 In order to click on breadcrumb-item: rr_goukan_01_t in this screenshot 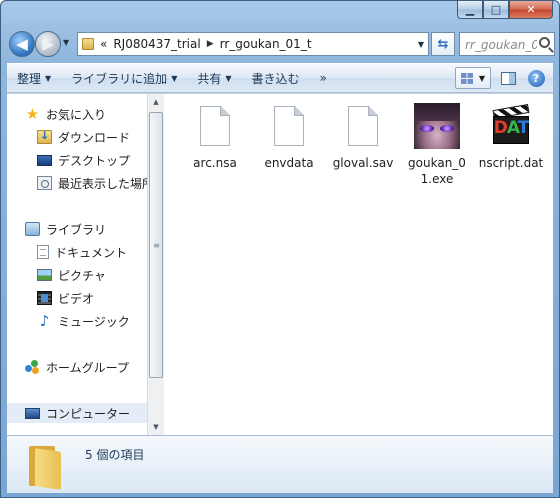, I will do `click(266, 44)`.